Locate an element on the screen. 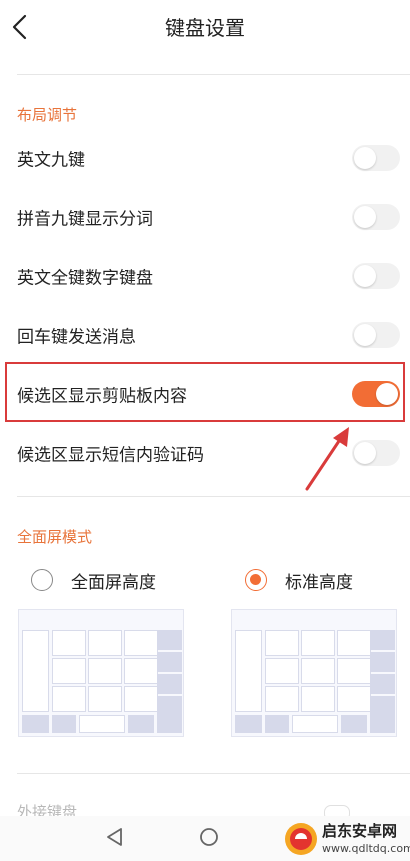 The height and width of the screenshot is (861, 410). watermark-url: www.qdltdq.com is located at coordinates (366, 848).